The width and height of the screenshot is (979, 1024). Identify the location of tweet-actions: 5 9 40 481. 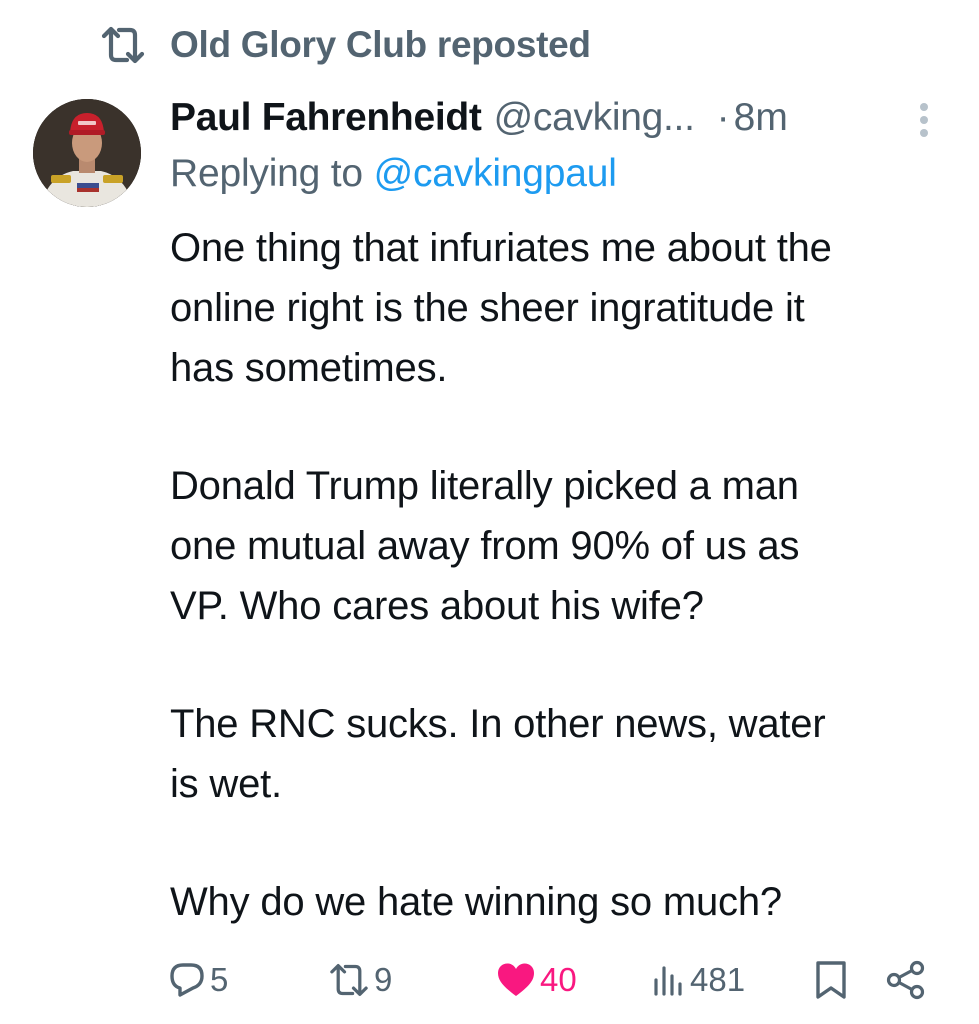
(489, 980).